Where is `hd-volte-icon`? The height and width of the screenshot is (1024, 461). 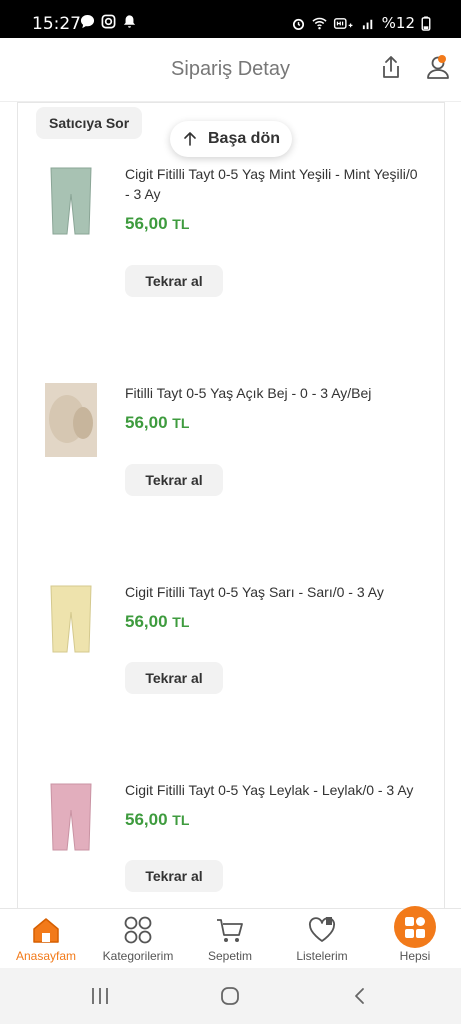 hd-volte-icon is located at coordinates (343, 23).